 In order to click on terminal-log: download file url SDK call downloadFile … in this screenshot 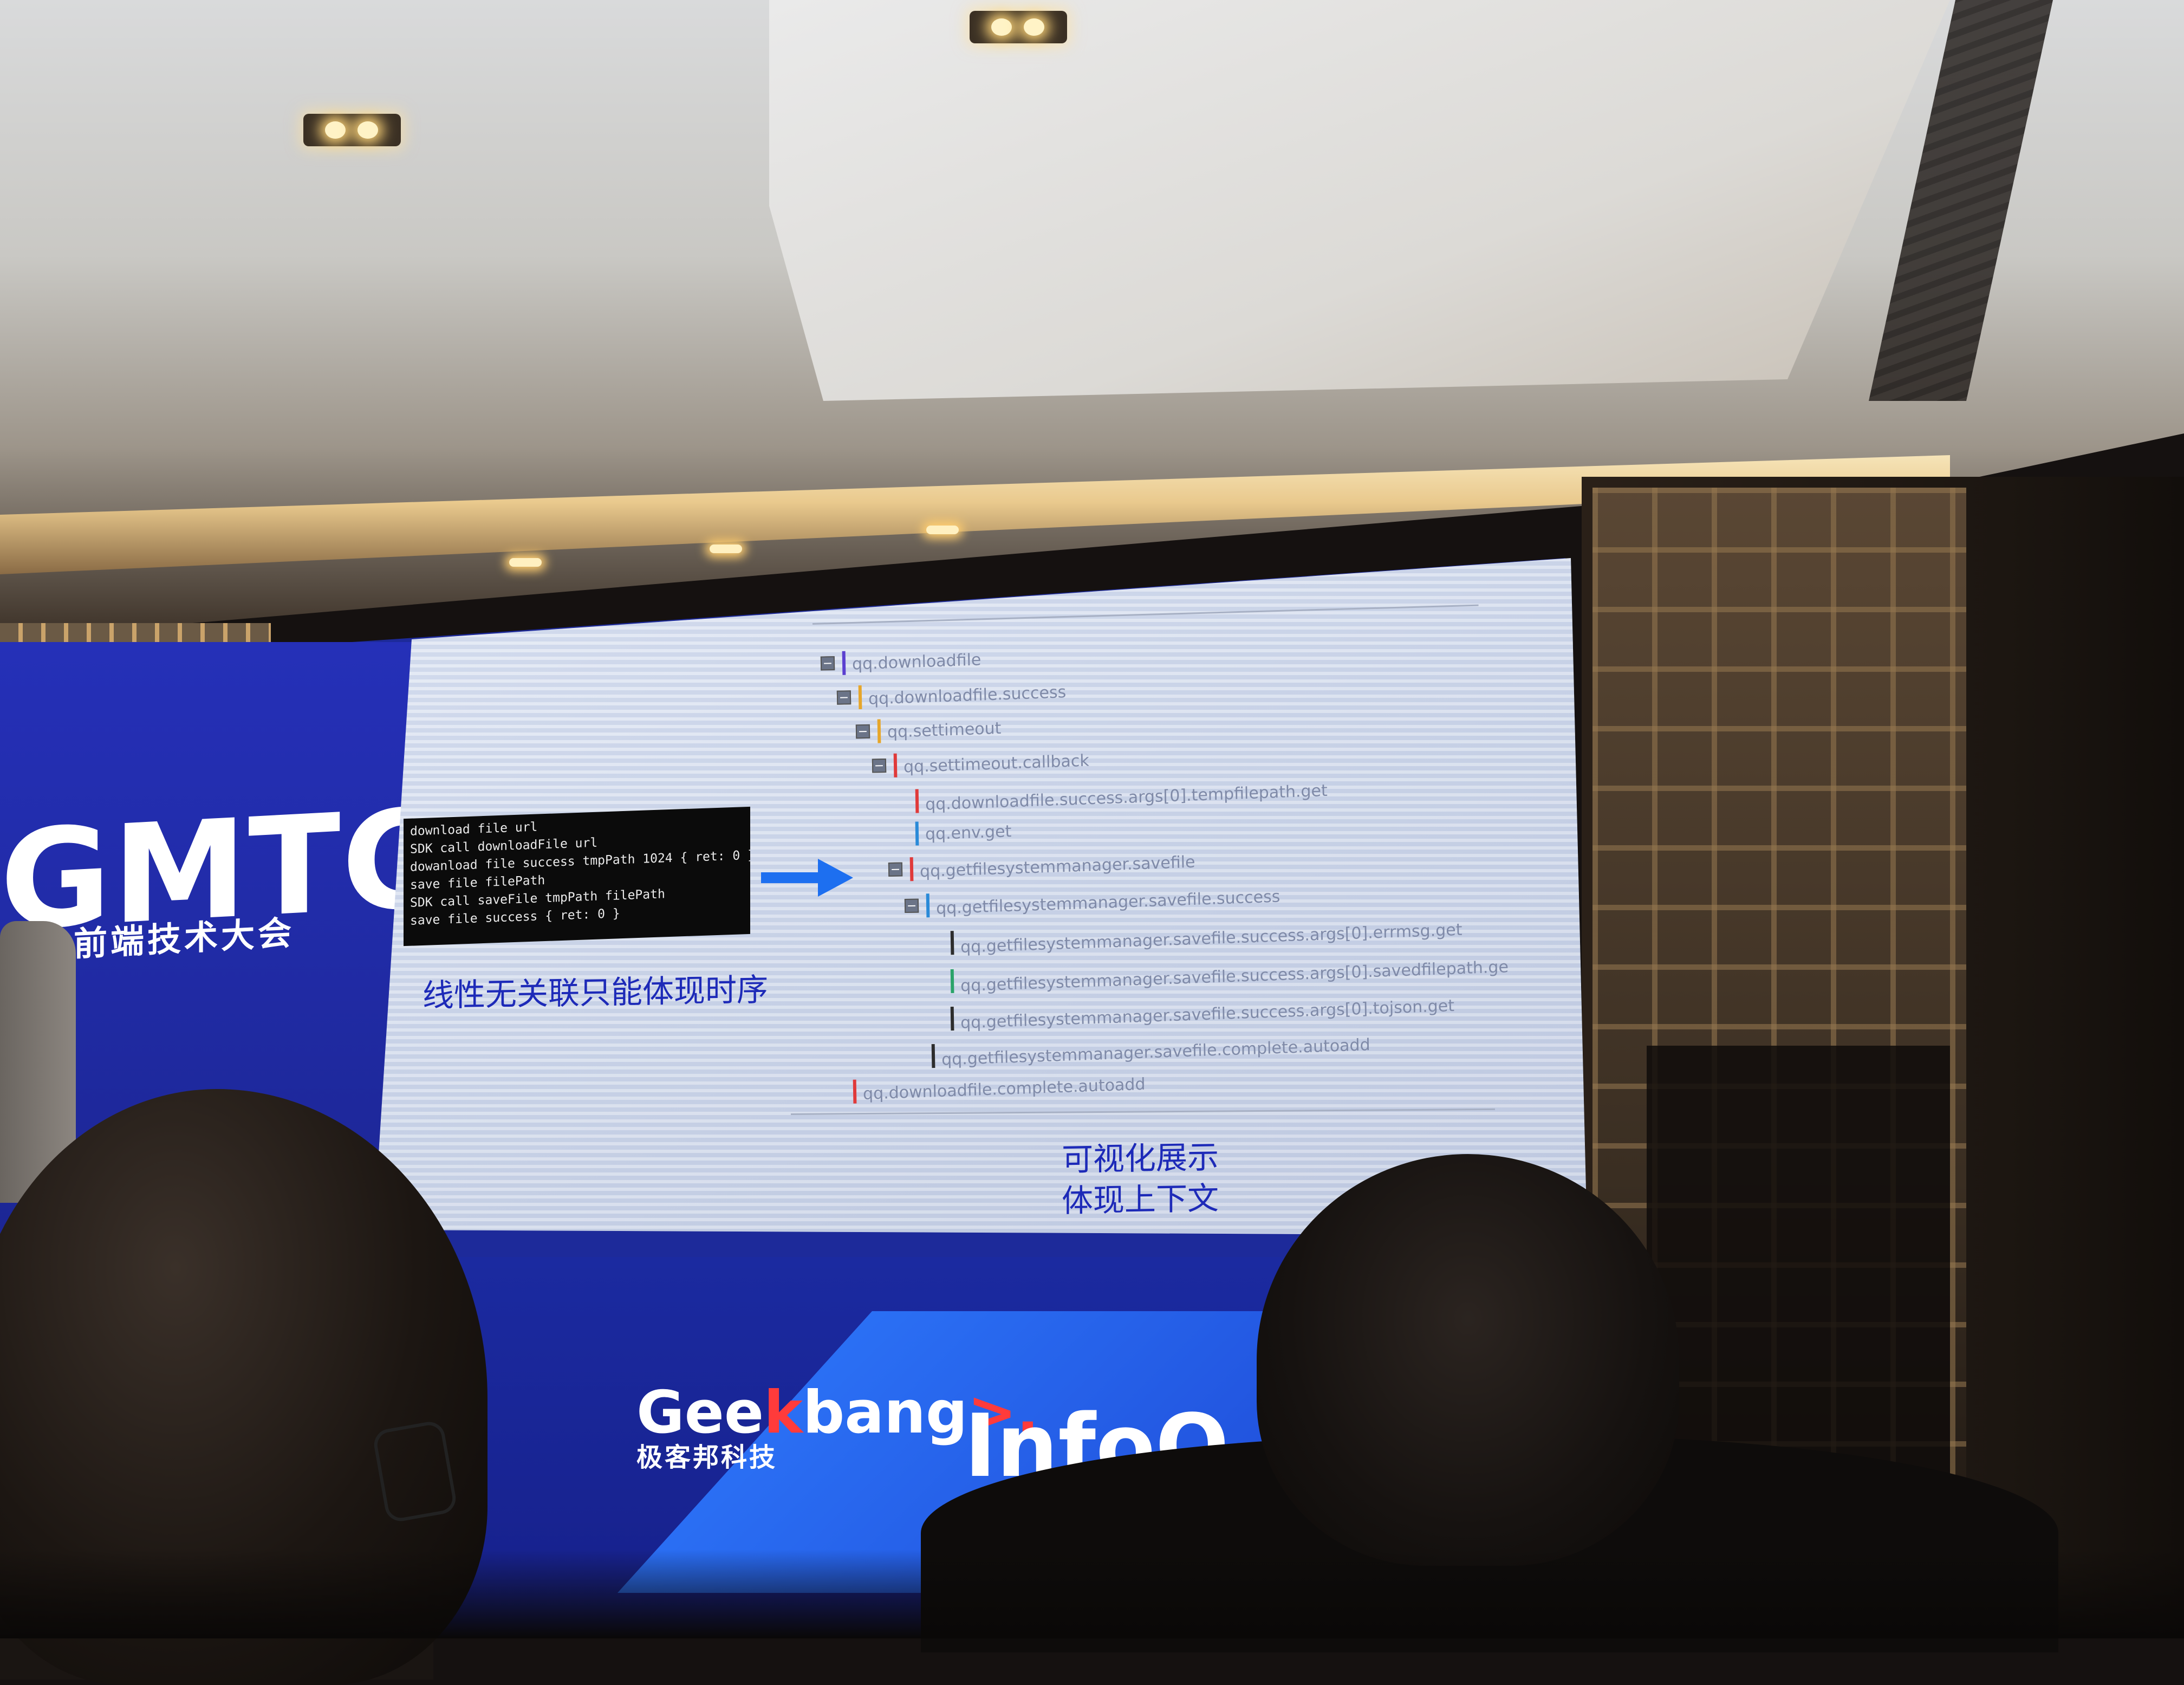, I will do `click(577, 877)`.